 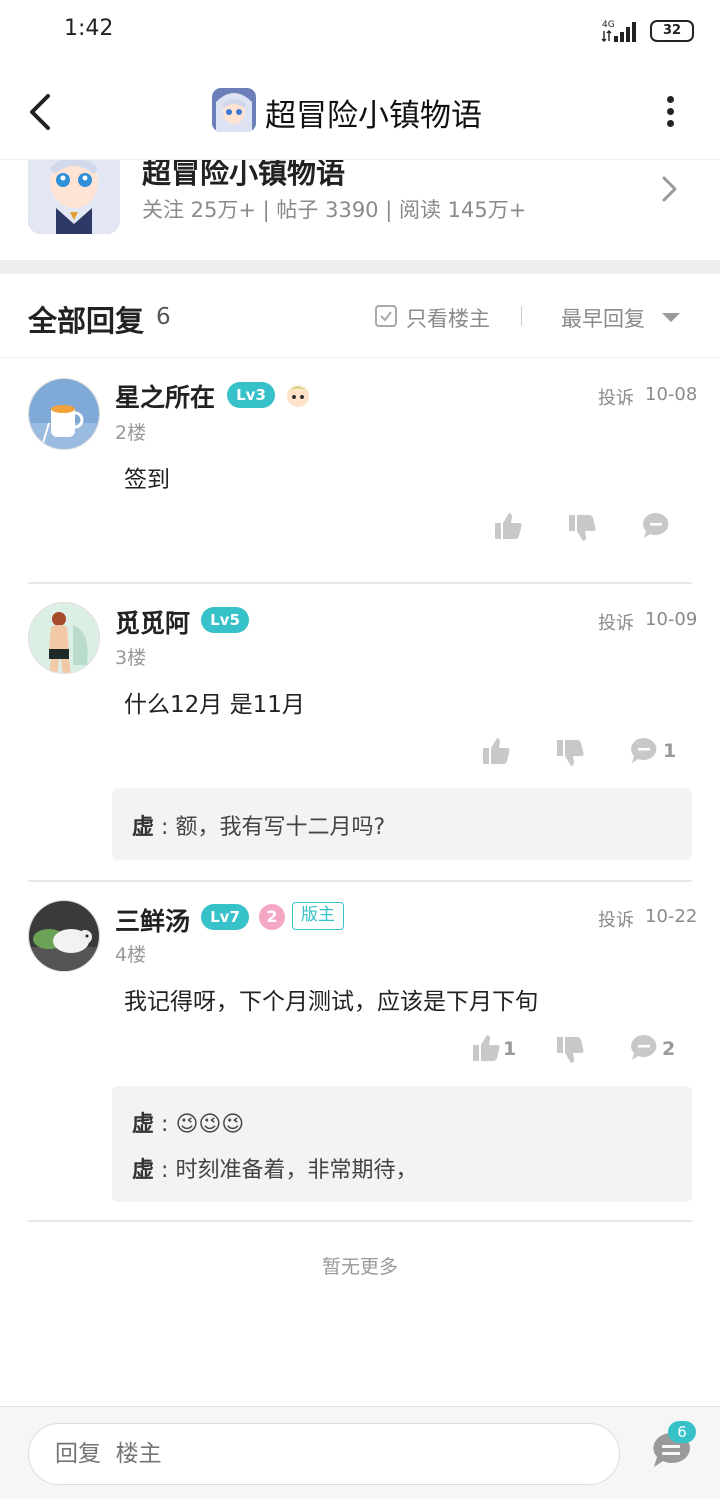 What do you see at coordinates (272, 917) in the screenshot?
I see `rank-badge: 2` at bounding box center [272, 917].